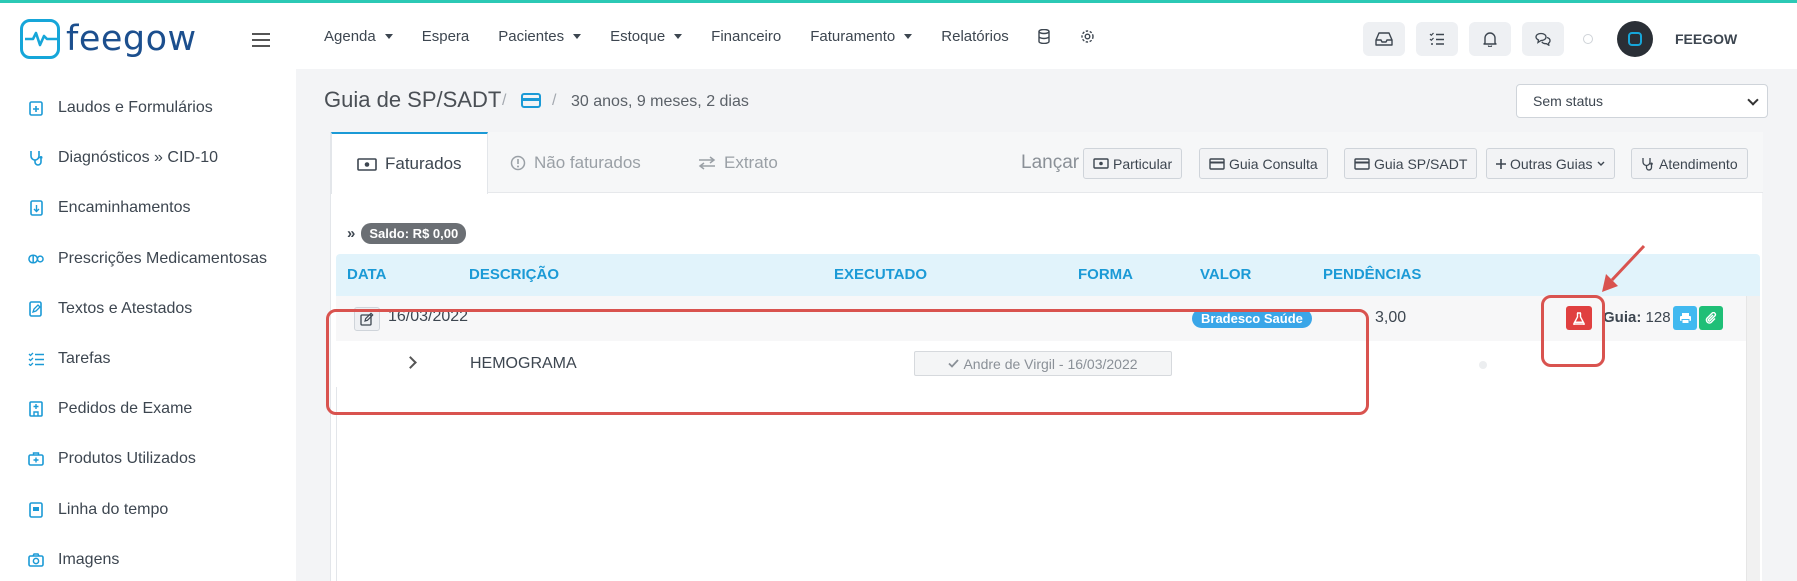  Describe the element at coordinates (36, 309) in the screenshot. I see `file-edit-icon` at that location.